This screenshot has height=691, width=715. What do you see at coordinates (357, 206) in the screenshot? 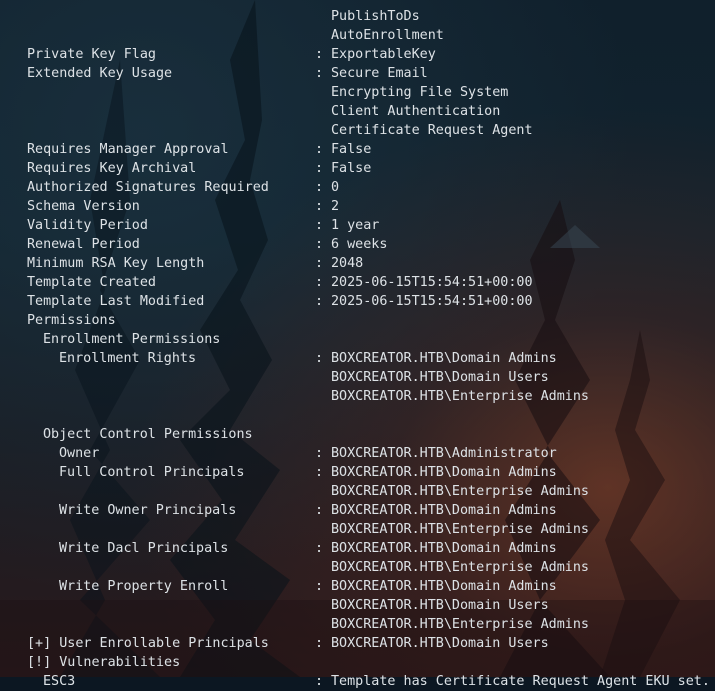
I see `terminal-line: Schema Version:2` at bounding box center [357, 206].